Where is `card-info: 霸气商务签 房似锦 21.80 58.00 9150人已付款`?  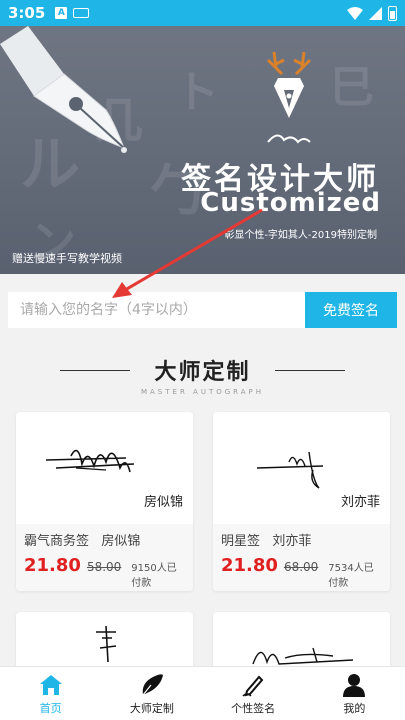 card-info: 霸气商务签 房似锦 21.80 58.00 9150人已付款 is located at coordinates (104, 557).